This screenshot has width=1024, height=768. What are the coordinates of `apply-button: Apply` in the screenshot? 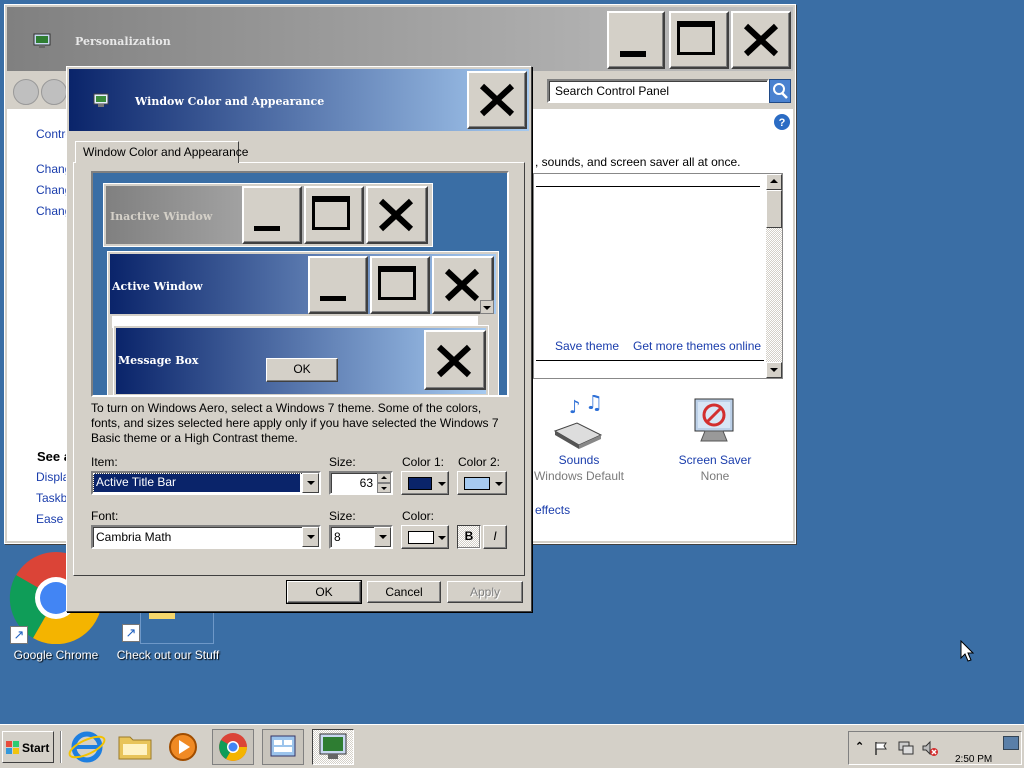 It's located at (485, 592).